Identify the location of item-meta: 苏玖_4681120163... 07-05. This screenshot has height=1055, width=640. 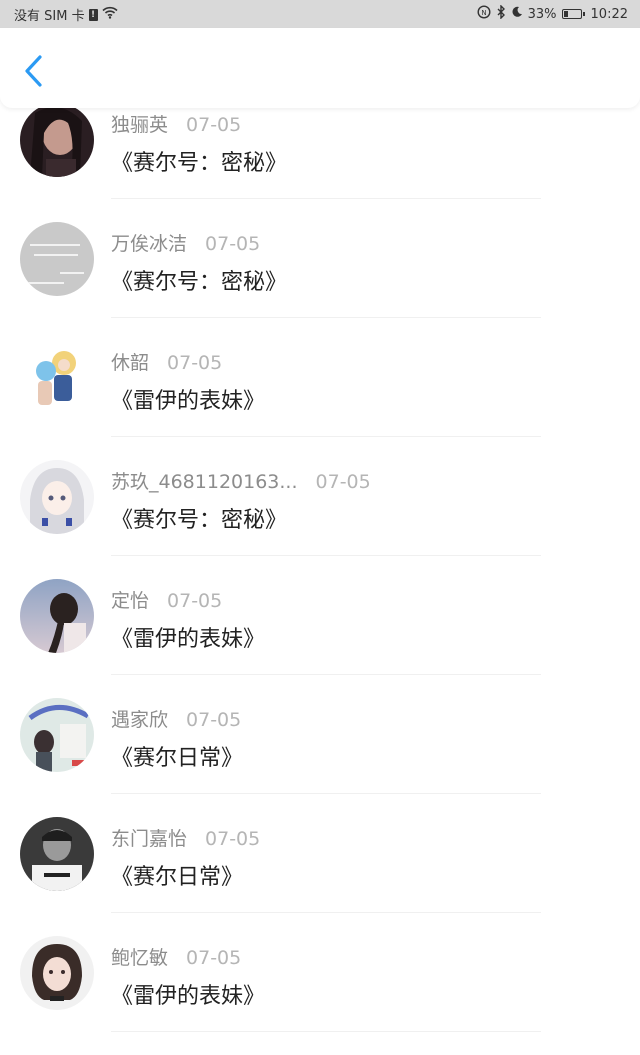
(241, 480).